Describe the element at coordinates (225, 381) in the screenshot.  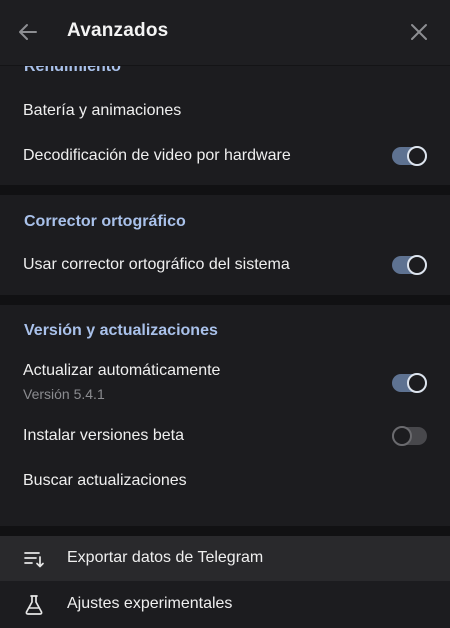
I see `auto-update-row: Actualizar automáticamente Versión 5.4.1` at that location.